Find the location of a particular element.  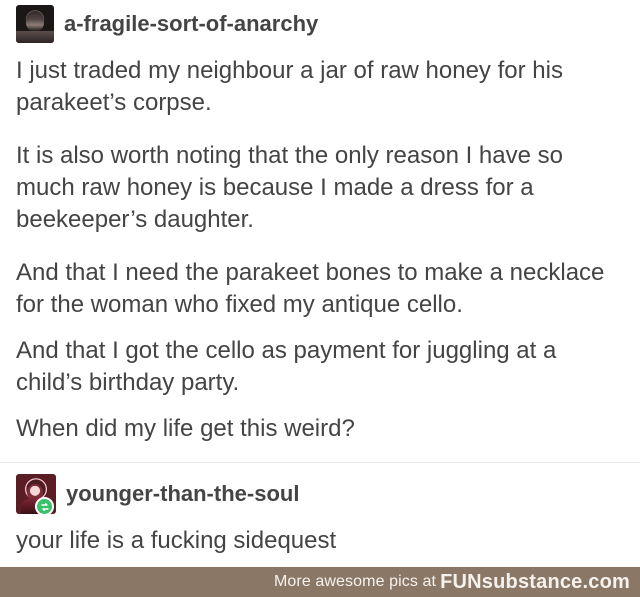

reply-divider is located at coordinates (320, 462).